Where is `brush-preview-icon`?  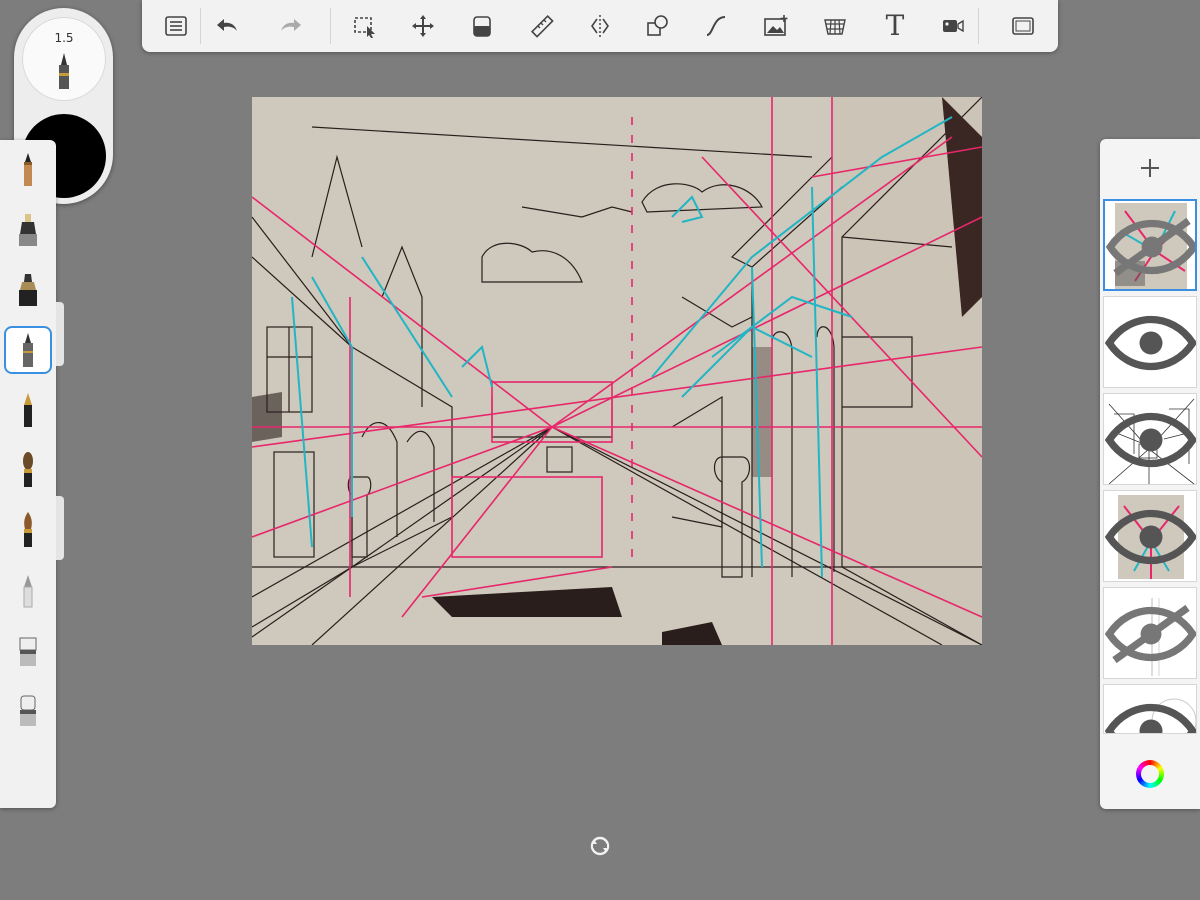
brush-preview-icon is located at coordinates (64, 71).